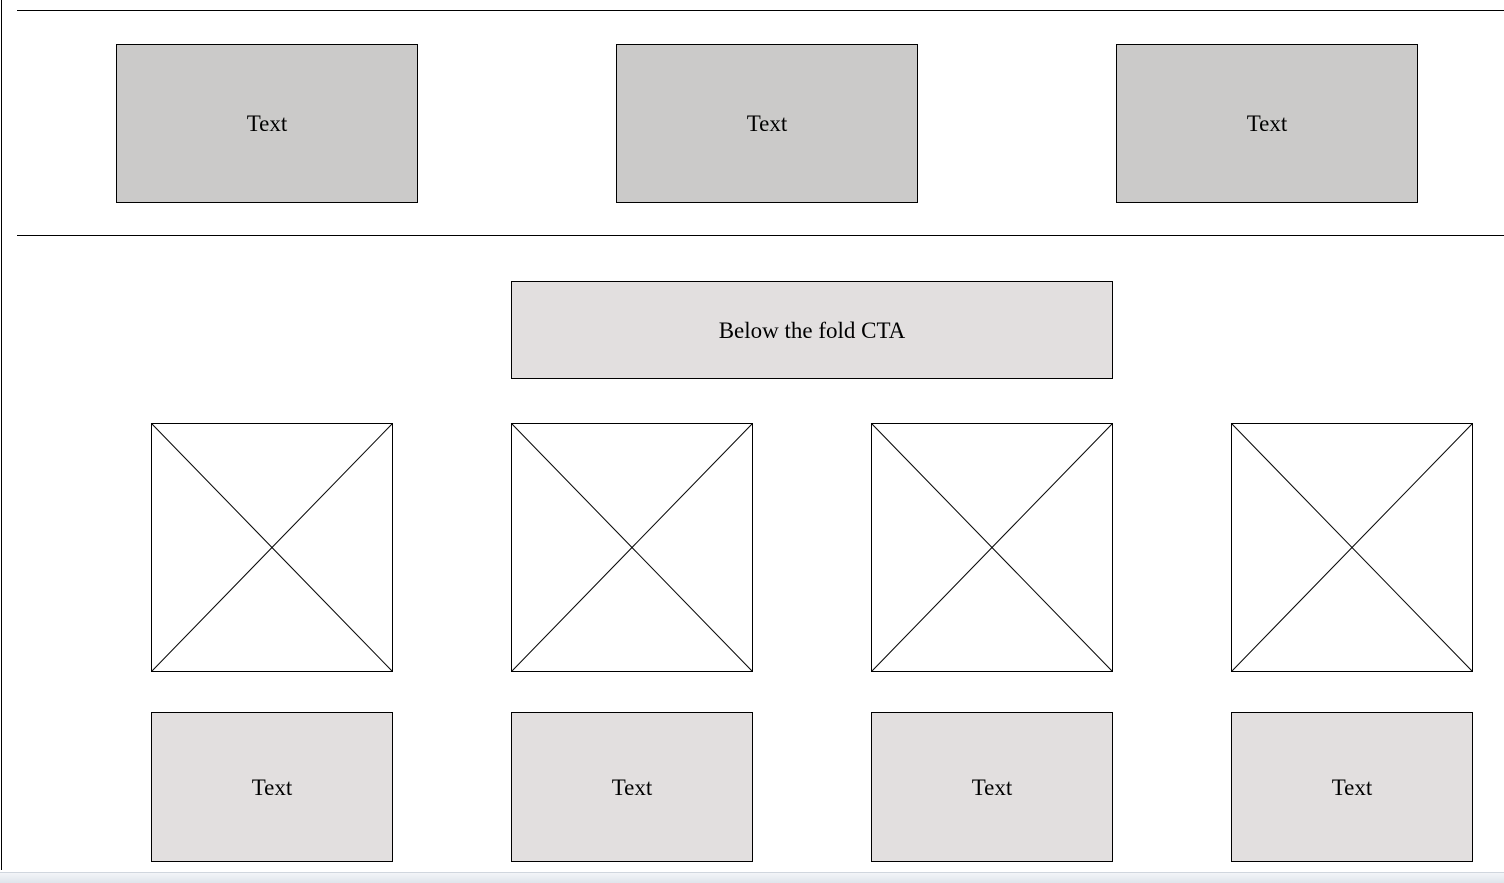 The height and width of the screenshot is (883, 1504). I want to click on top-text-box-1: Text, so click(267, 123).